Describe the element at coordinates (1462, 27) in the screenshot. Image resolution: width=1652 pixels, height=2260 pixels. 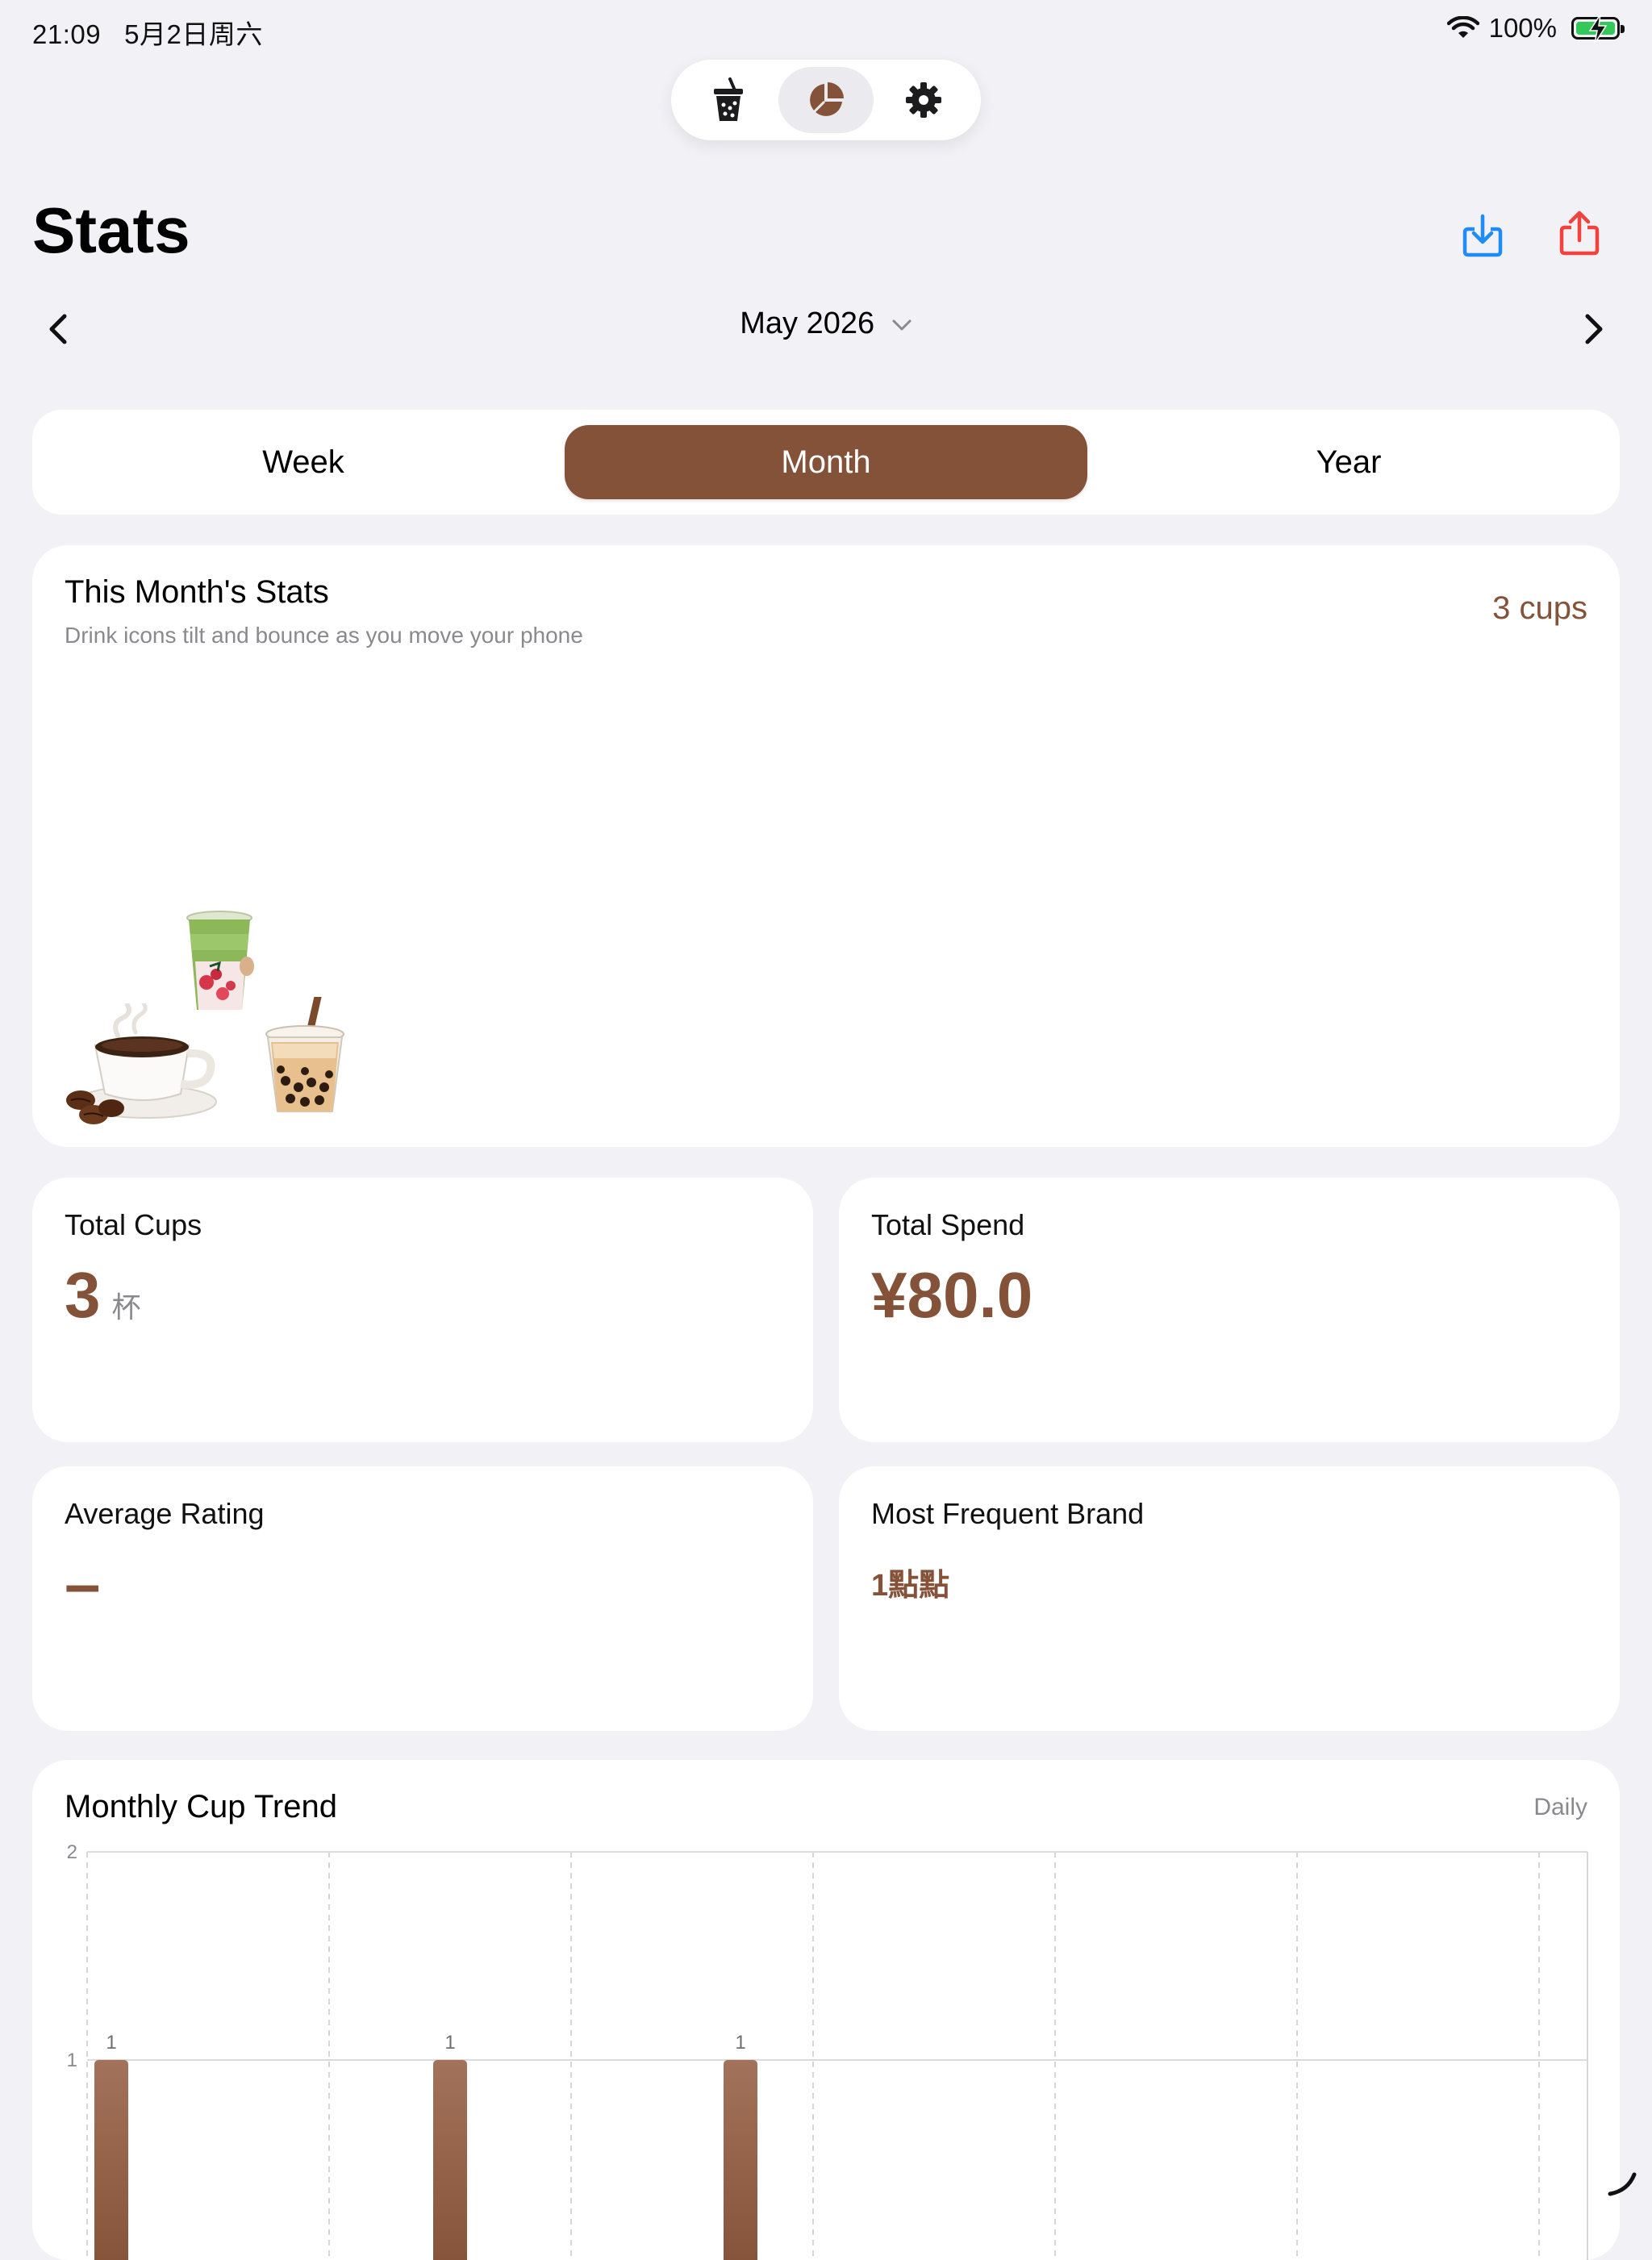
I see `wifi-icon` at that location.